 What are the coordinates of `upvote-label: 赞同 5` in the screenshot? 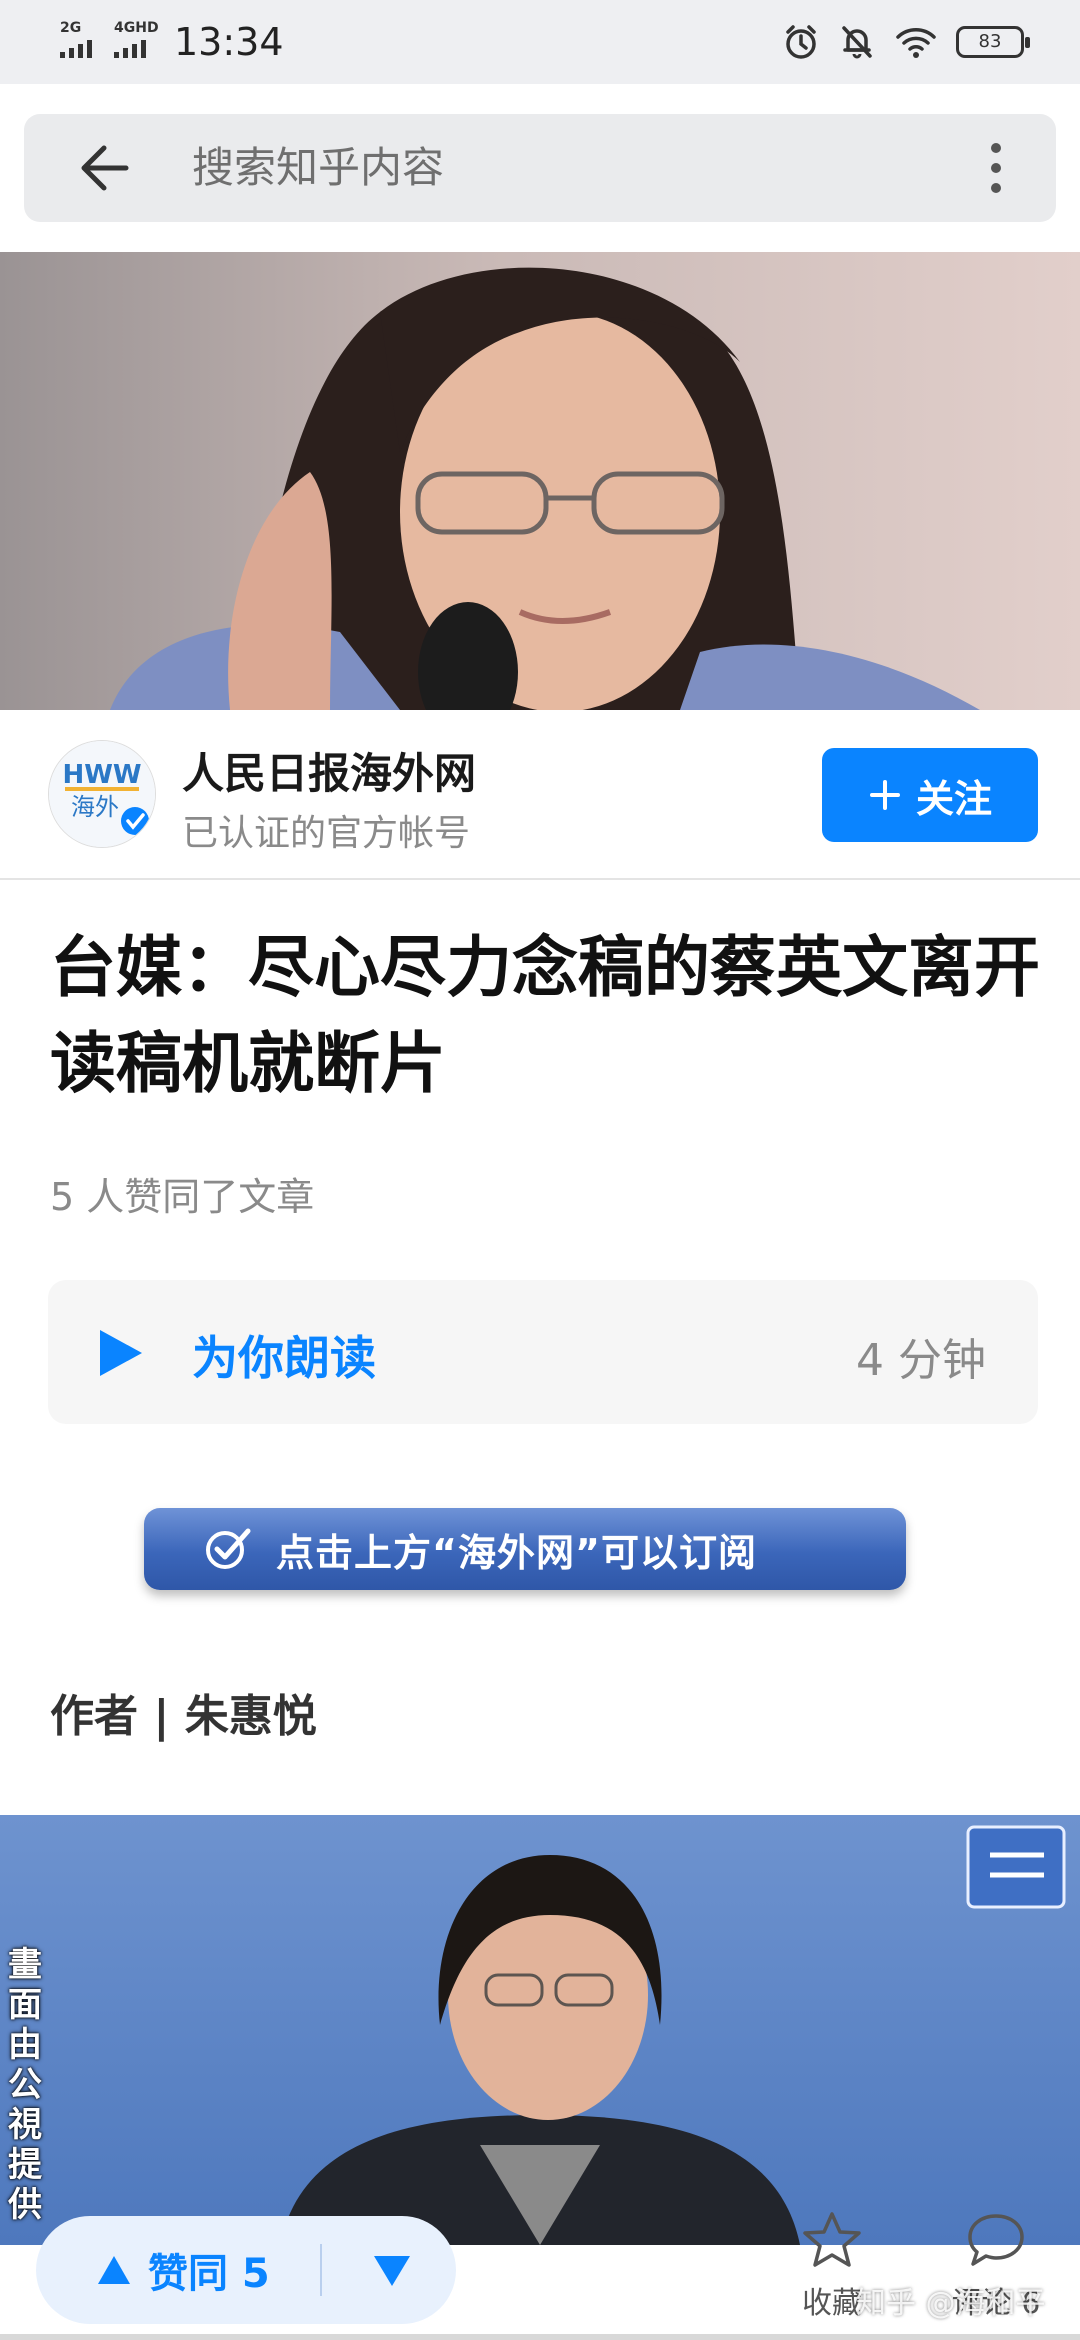 It's located at (209, 2274).